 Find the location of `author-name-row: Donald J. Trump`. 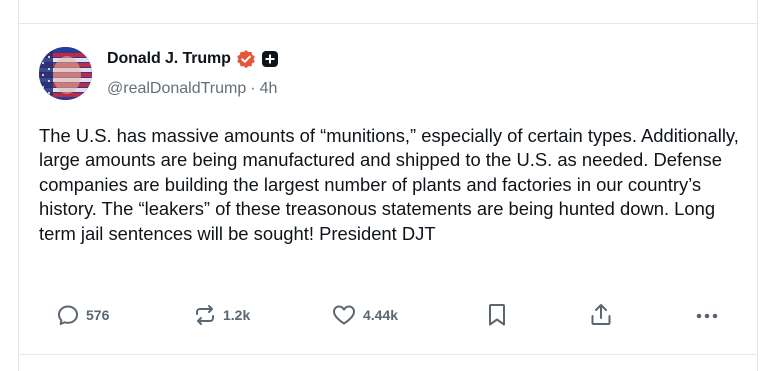

author-name-row: Donald J. Trump is located at coordinates (193, 59).